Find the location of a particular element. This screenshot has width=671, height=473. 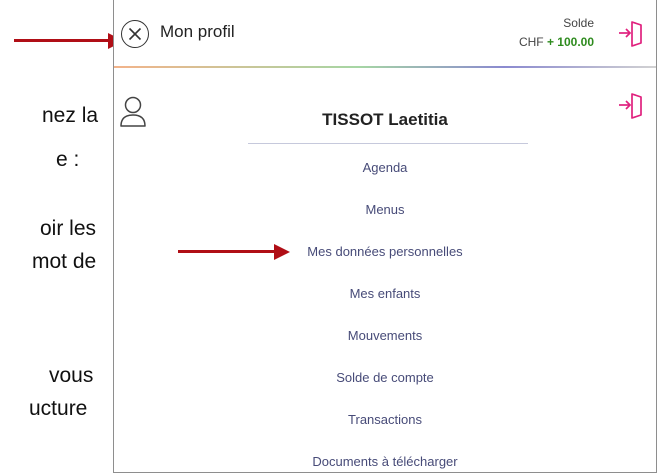

doc-text-line: oir les is located at coordinates (68, 228).